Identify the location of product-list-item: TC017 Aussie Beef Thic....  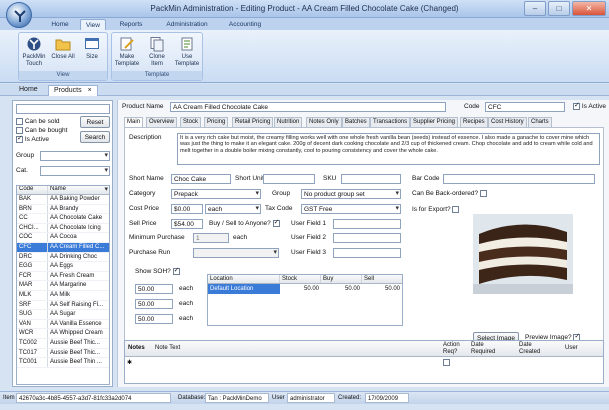
(63, 353).